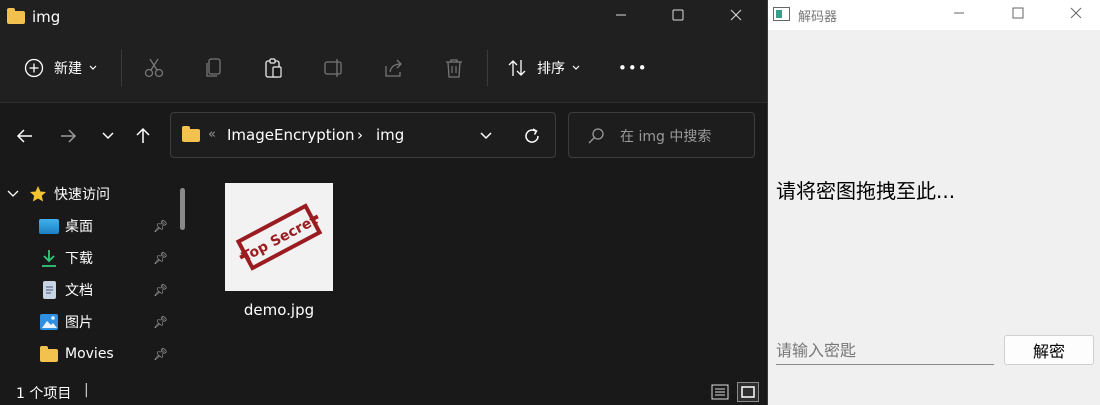 The width and height of the screenshot is (1100, 405). I want to click on copy-icon, so click(213, 67).